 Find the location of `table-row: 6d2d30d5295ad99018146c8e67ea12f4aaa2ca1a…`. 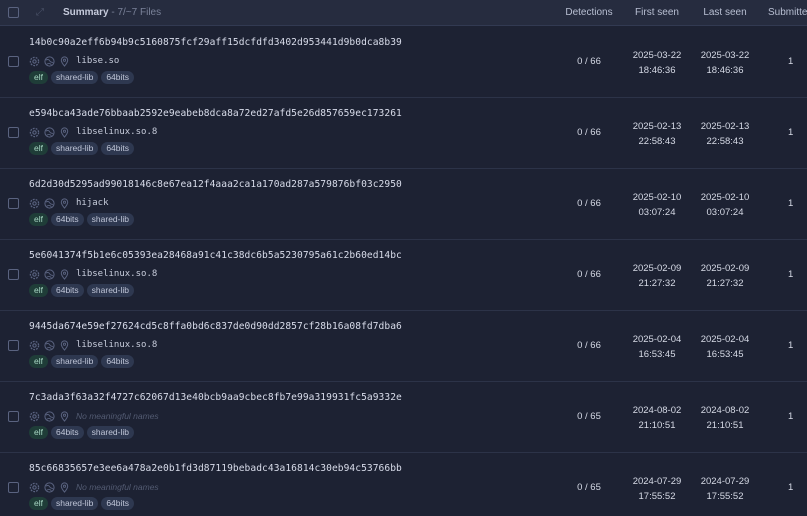

table-row: 6d2d30d5295ad99018146c8e67ea12f4aaa2ca1a… is located at coordinates (403, 204).